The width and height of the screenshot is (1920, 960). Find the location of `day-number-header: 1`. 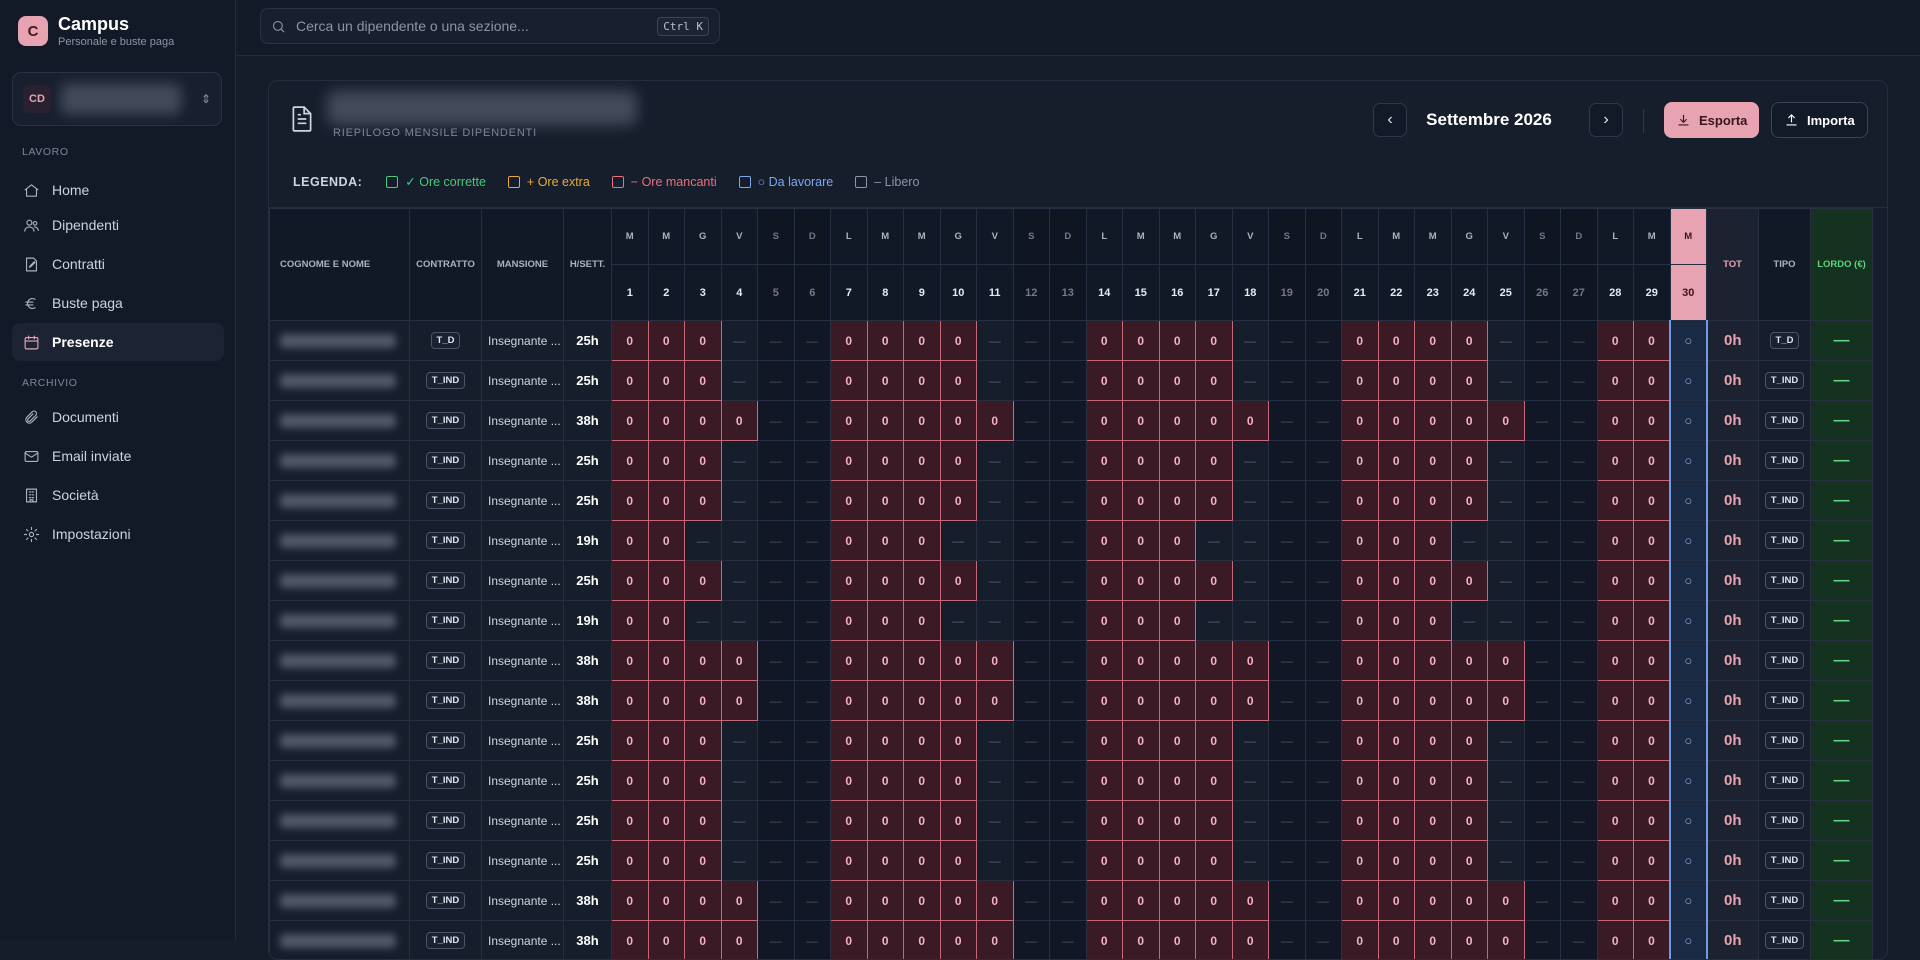

day-number-header: 1 is located at coordinates (630, 293).